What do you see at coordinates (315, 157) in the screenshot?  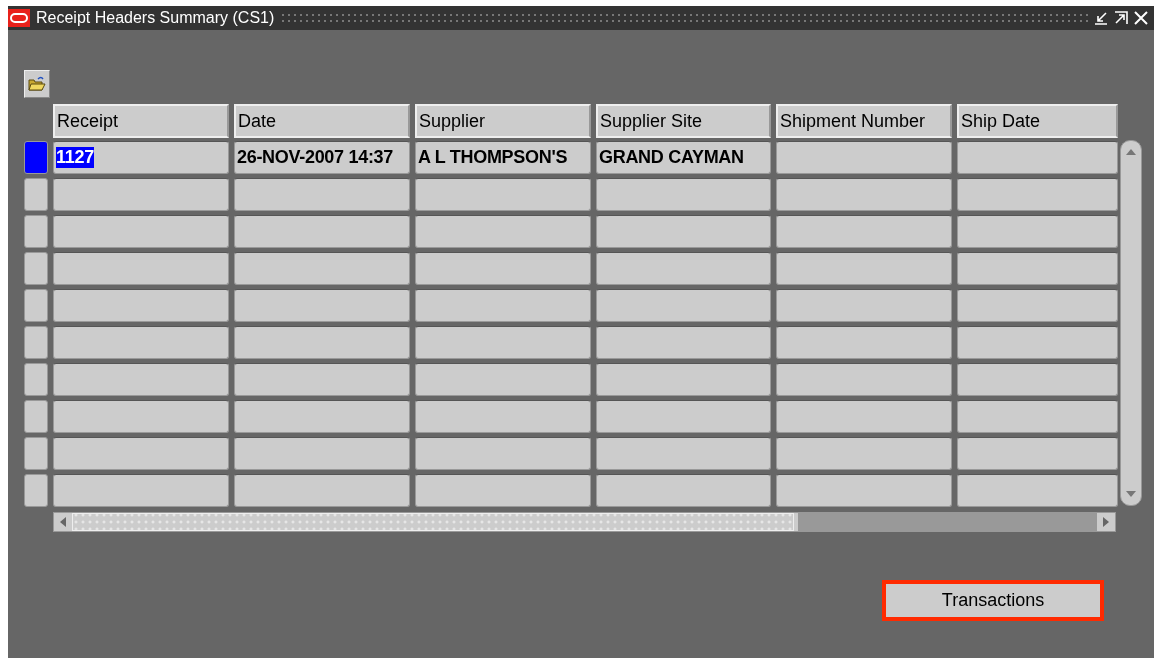 I see `cell-text: 26-NOV-2007 14:37` at bounding box center [315, 157].